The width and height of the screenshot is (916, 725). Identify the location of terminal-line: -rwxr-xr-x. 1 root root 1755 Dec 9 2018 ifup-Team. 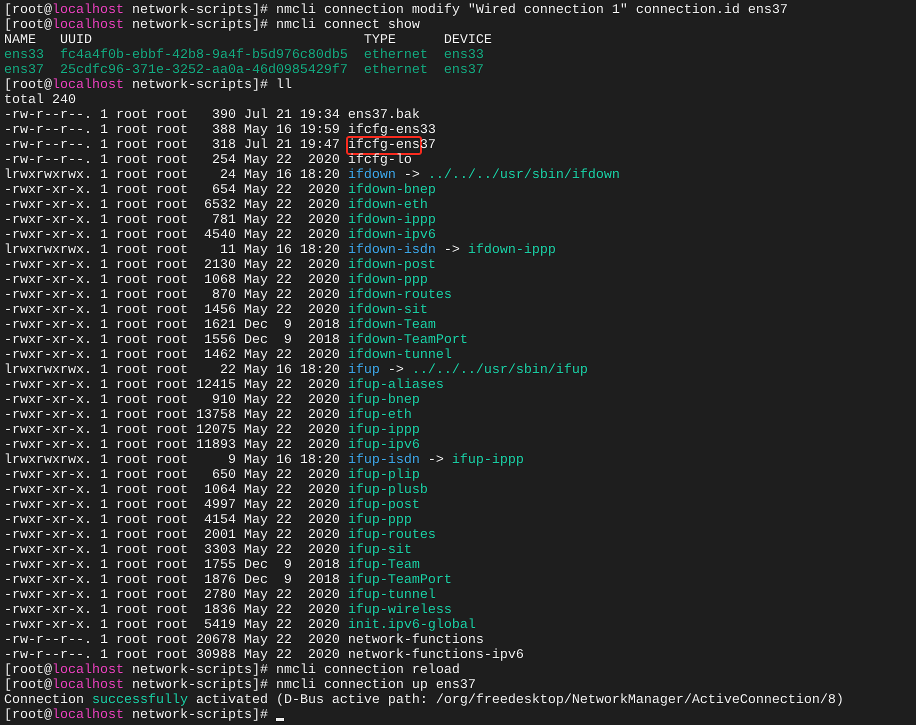
(212, 565).